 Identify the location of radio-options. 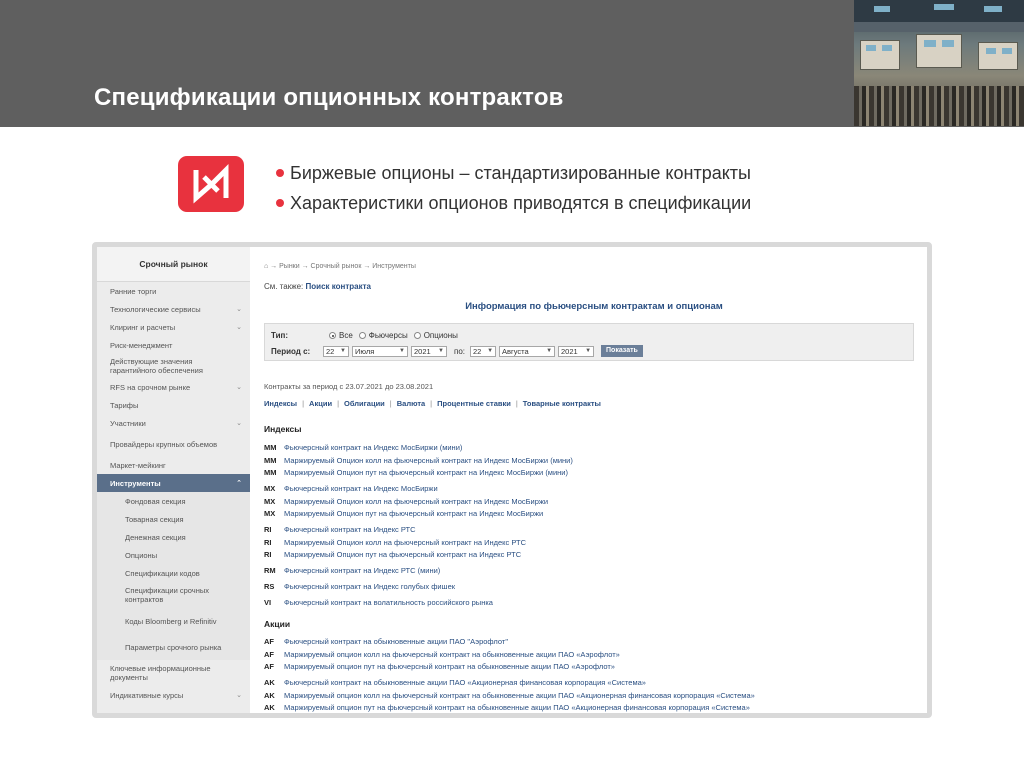
(417, 335).